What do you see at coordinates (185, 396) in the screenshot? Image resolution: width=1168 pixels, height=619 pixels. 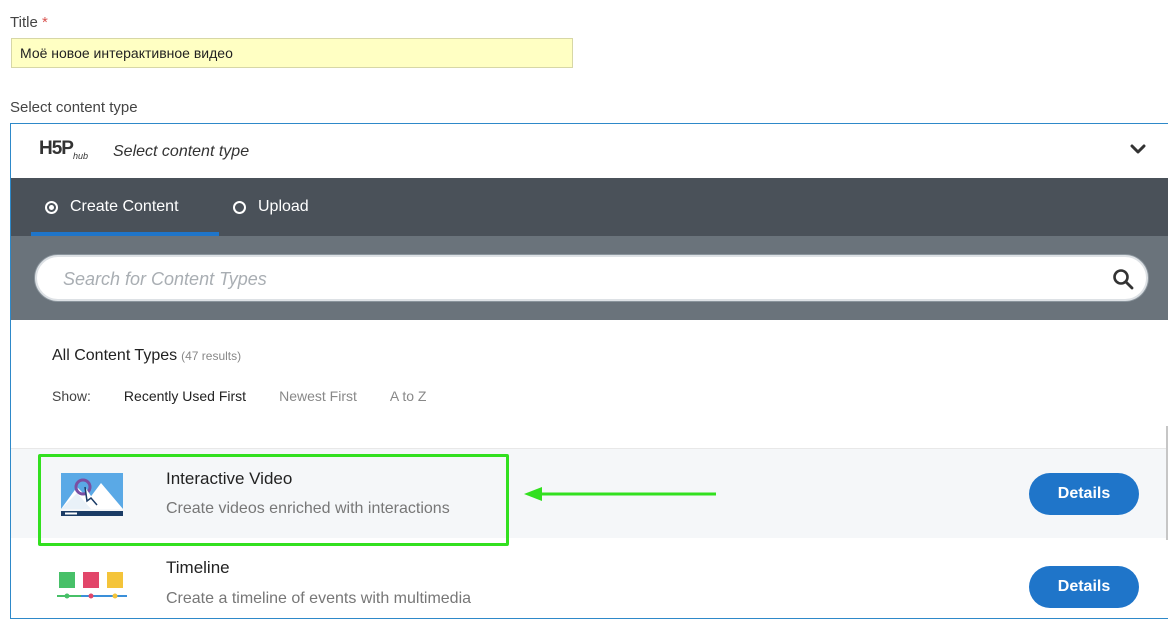 I see `sort-recently-used: Recently Used First` at bounding box center [185, 396].